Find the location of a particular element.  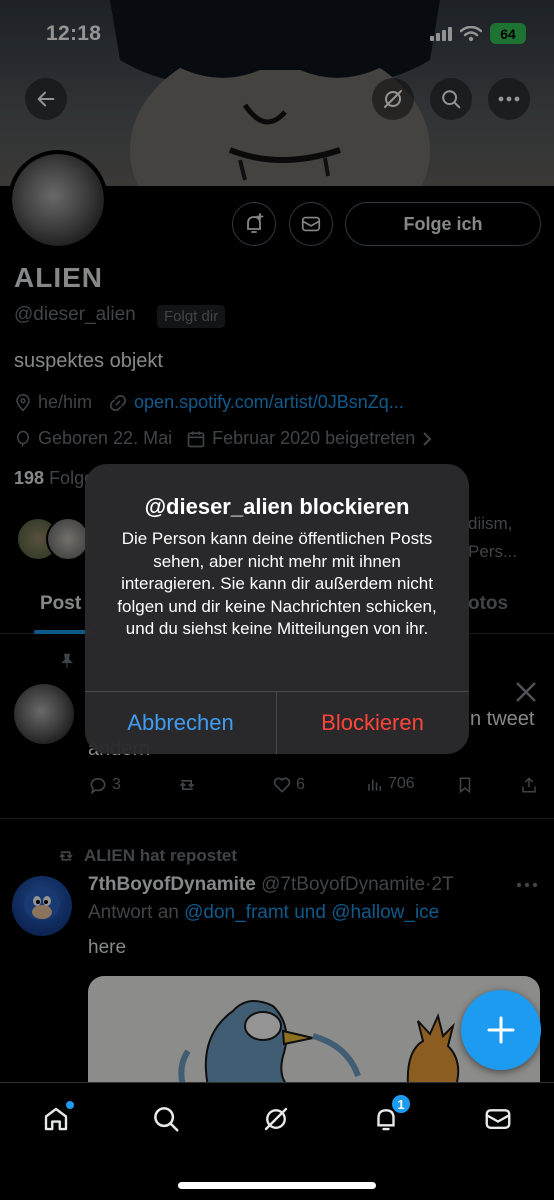

bookmark-icon is located at coordinates (465, 785).